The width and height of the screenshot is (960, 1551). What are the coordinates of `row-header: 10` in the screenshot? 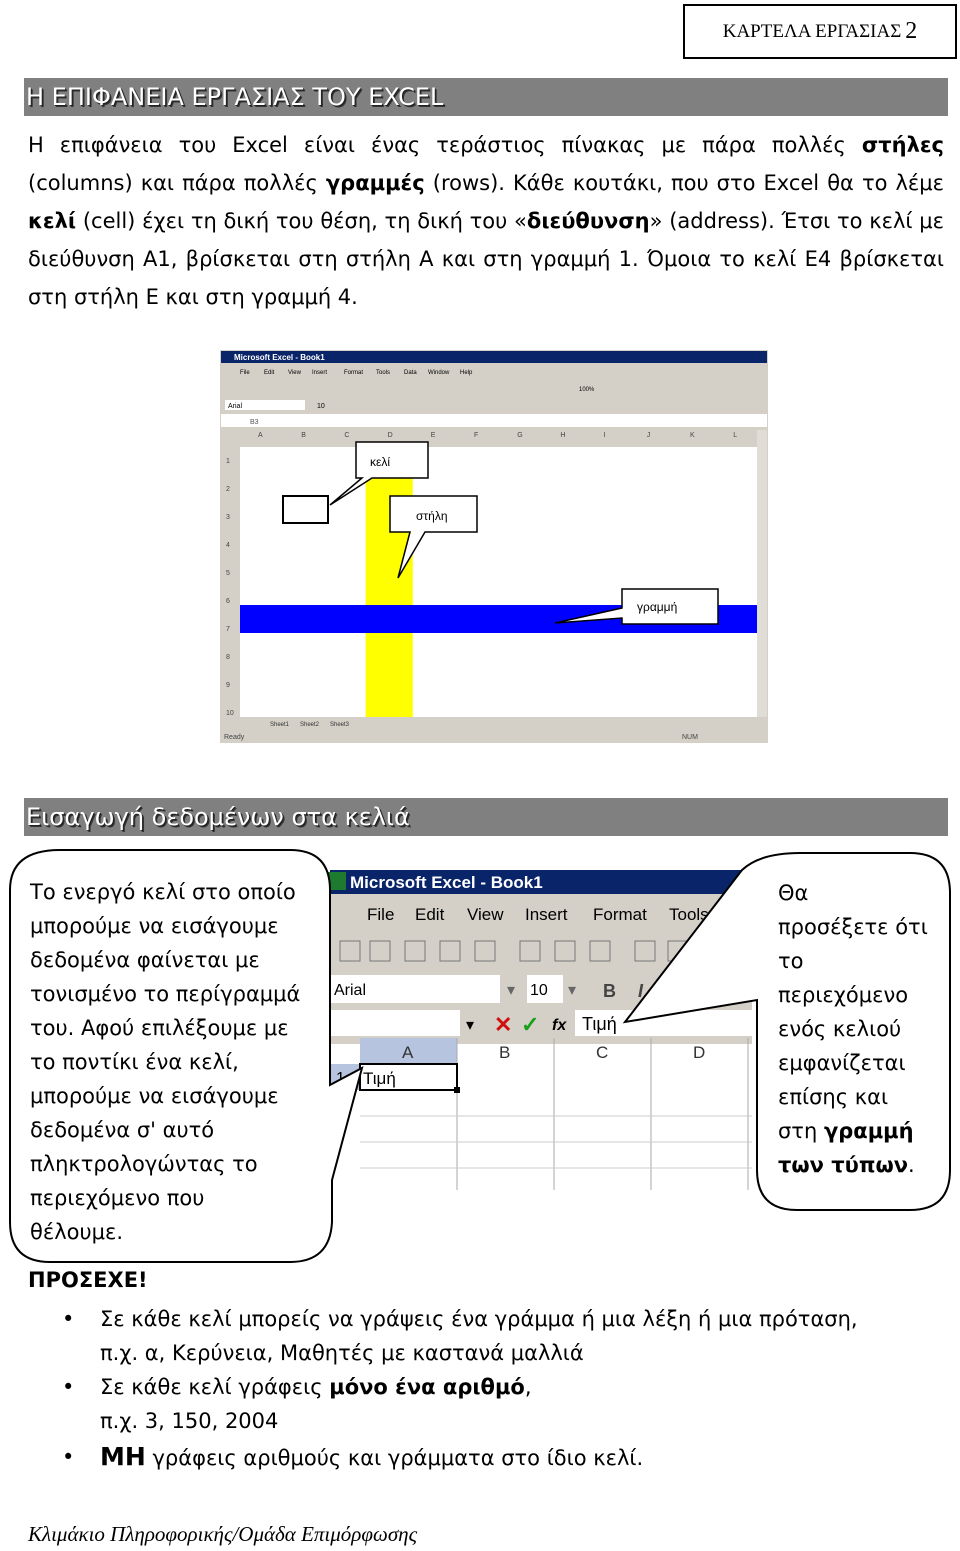 It's located at (230, 713).